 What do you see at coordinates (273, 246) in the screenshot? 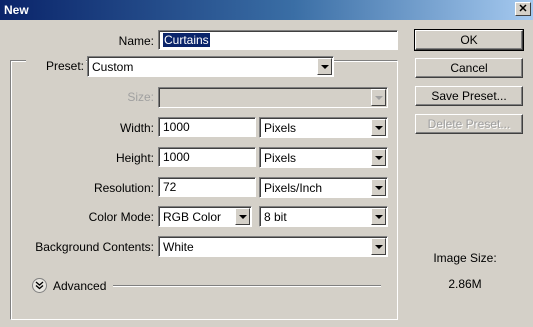
I see `background-contents-select: White` at bounding box center [273, 246].